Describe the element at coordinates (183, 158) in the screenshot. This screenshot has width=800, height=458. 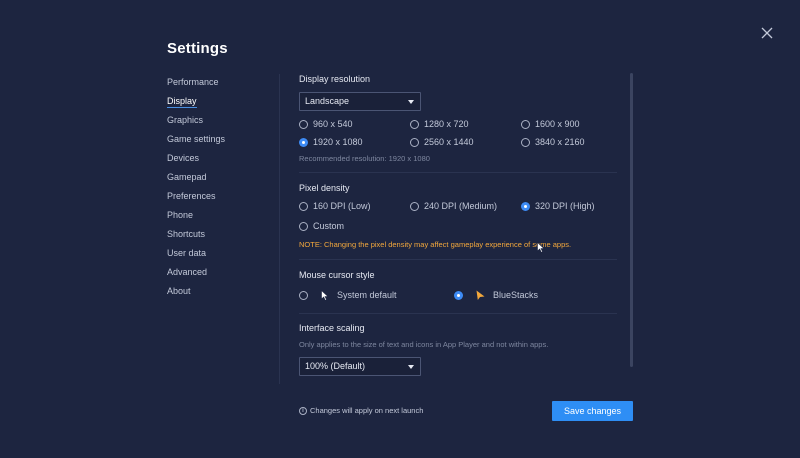
I see `nav-item-label: Devices` at that location.